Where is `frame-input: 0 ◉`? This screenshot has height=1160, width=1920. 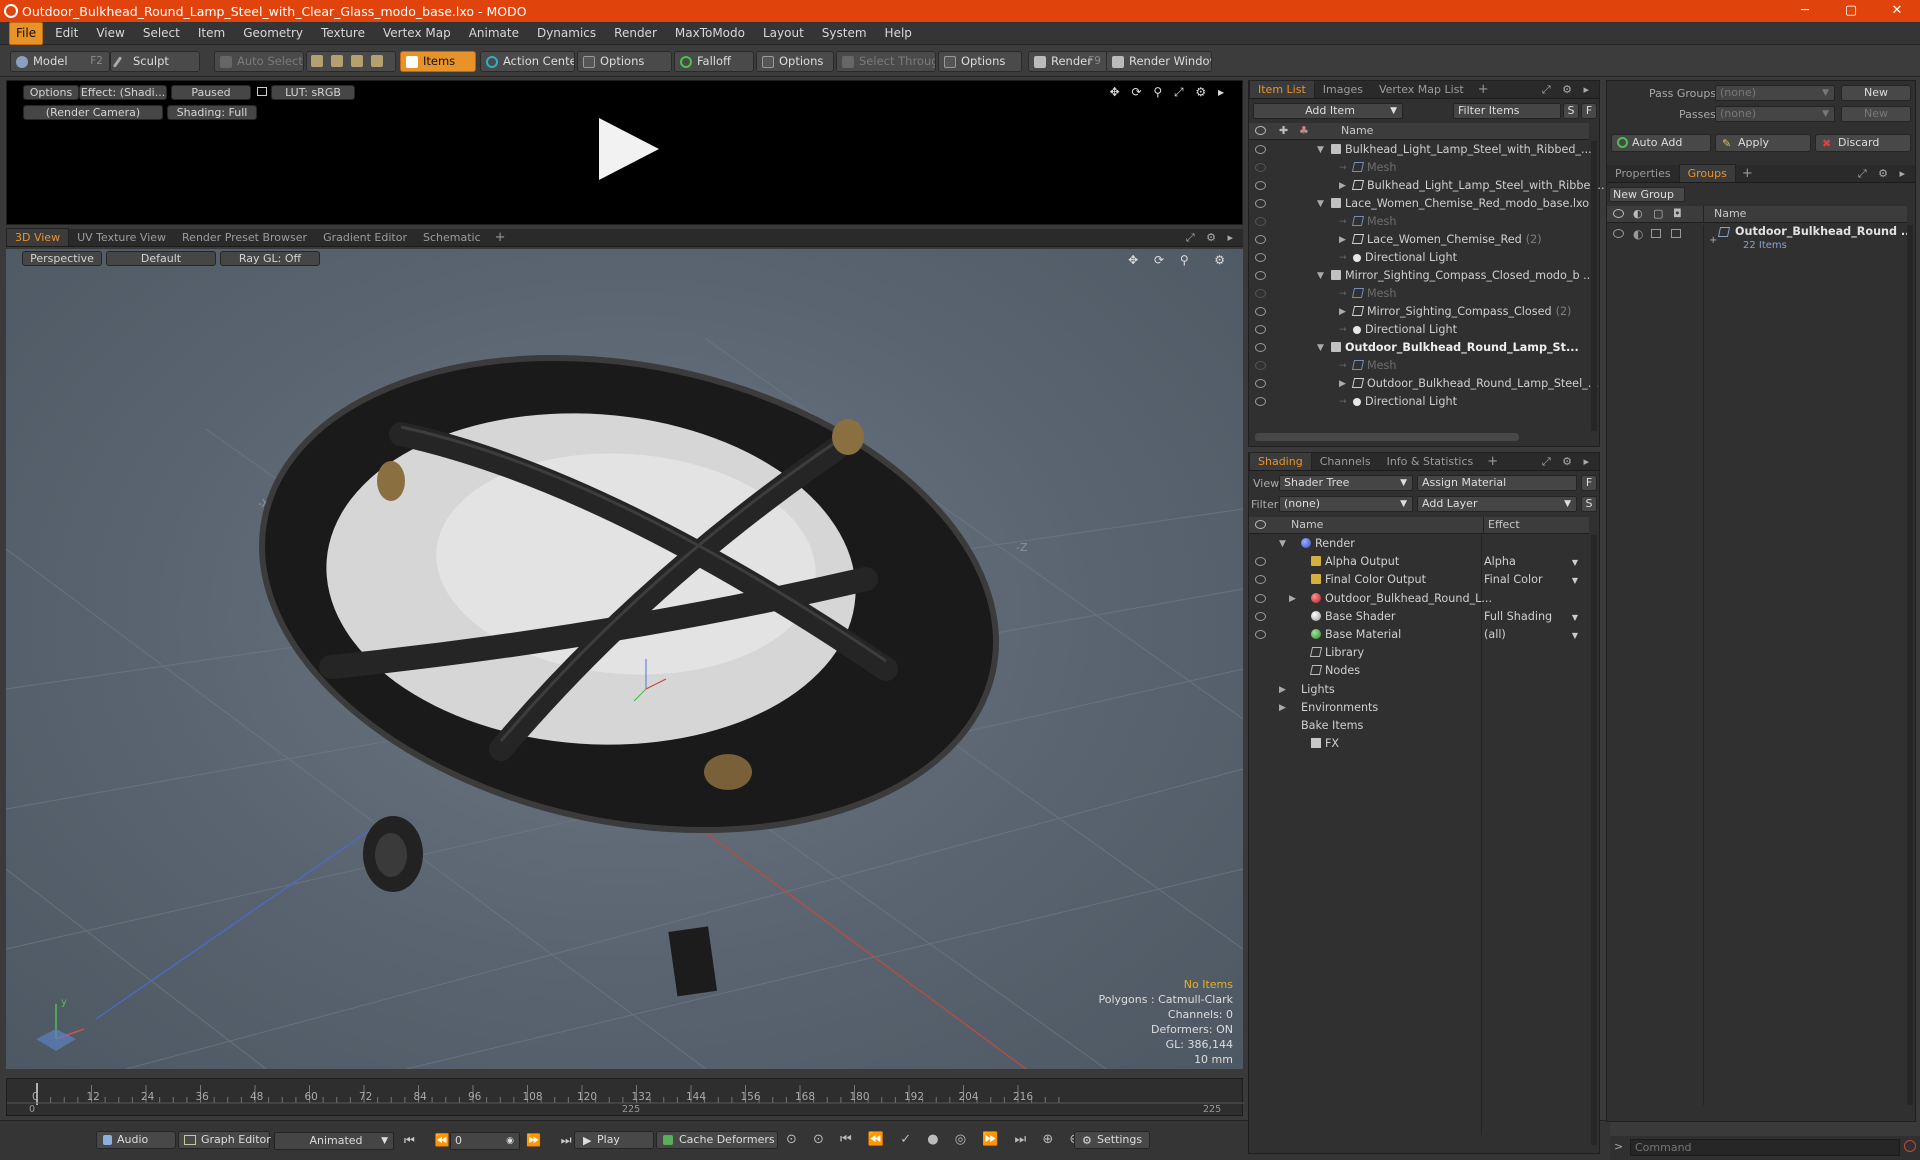 frame-input: 0 ◉ is located at coordinates (485, 1141).